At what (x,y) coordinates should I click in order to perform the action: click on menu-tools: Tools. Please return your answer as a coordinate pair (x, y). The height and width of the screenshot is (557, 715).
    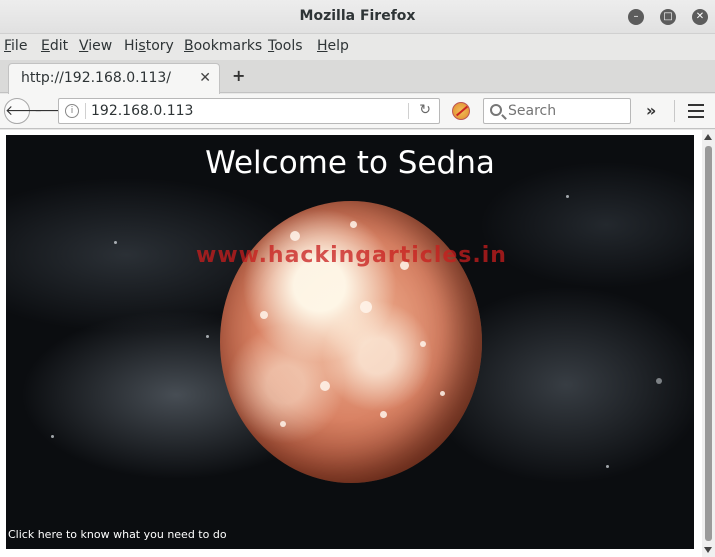
    Looking at the image, I should click on (285, 46).